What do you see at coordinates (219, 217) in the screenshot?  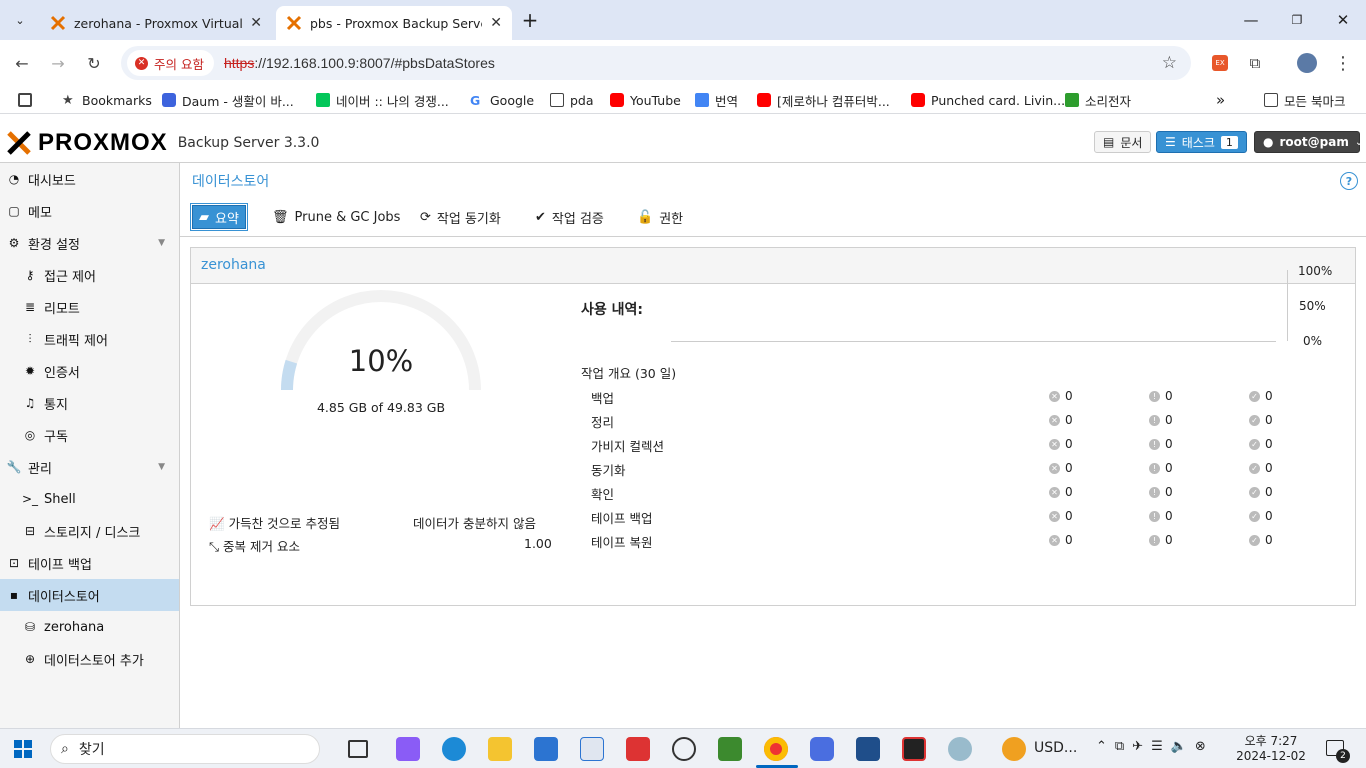 I see `tab-summary: ▰ 요약` at bounding box center [219, 217].